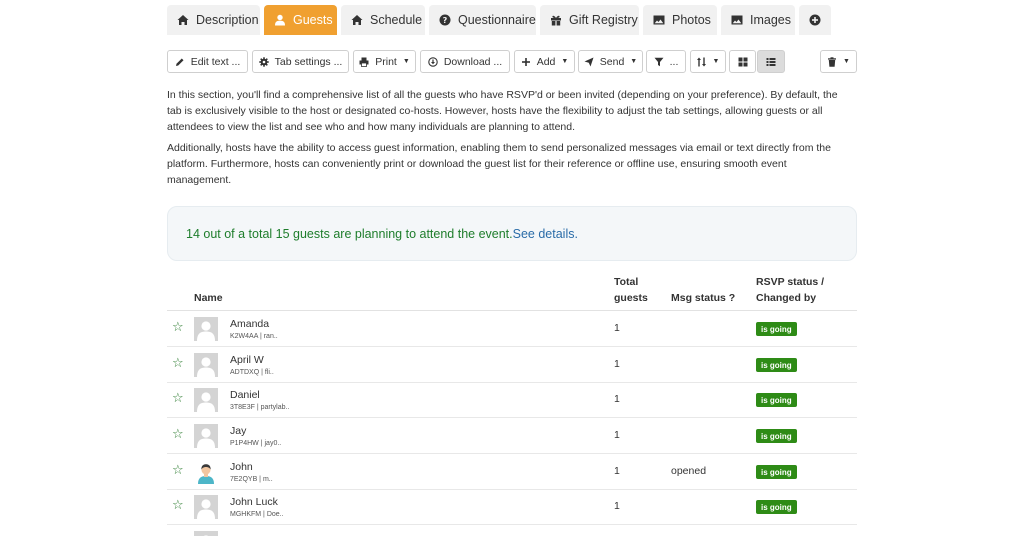 The height and width of the screenshot is (536, 1024). I want to click on tab-guests: Guests, so click(300, 20).